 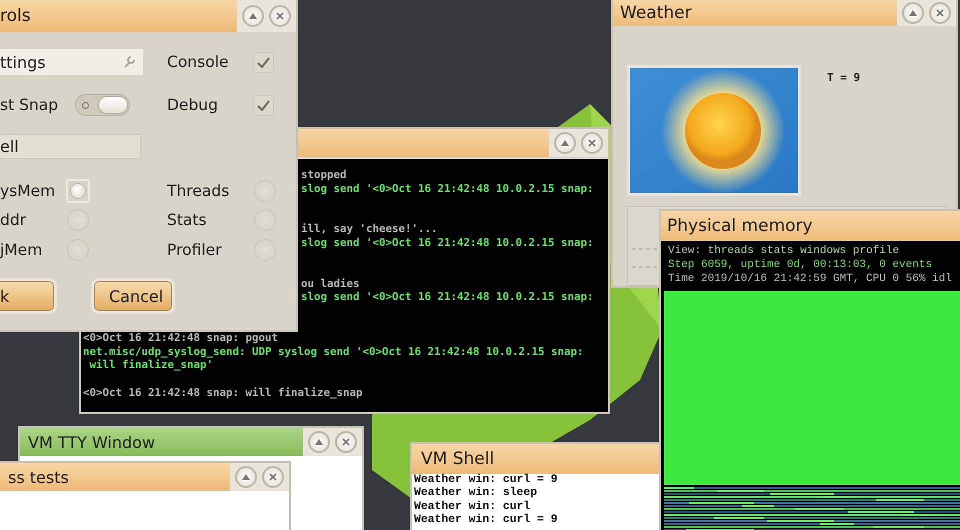 I want to click on option-label: ddr, so click(x=14, y=220).